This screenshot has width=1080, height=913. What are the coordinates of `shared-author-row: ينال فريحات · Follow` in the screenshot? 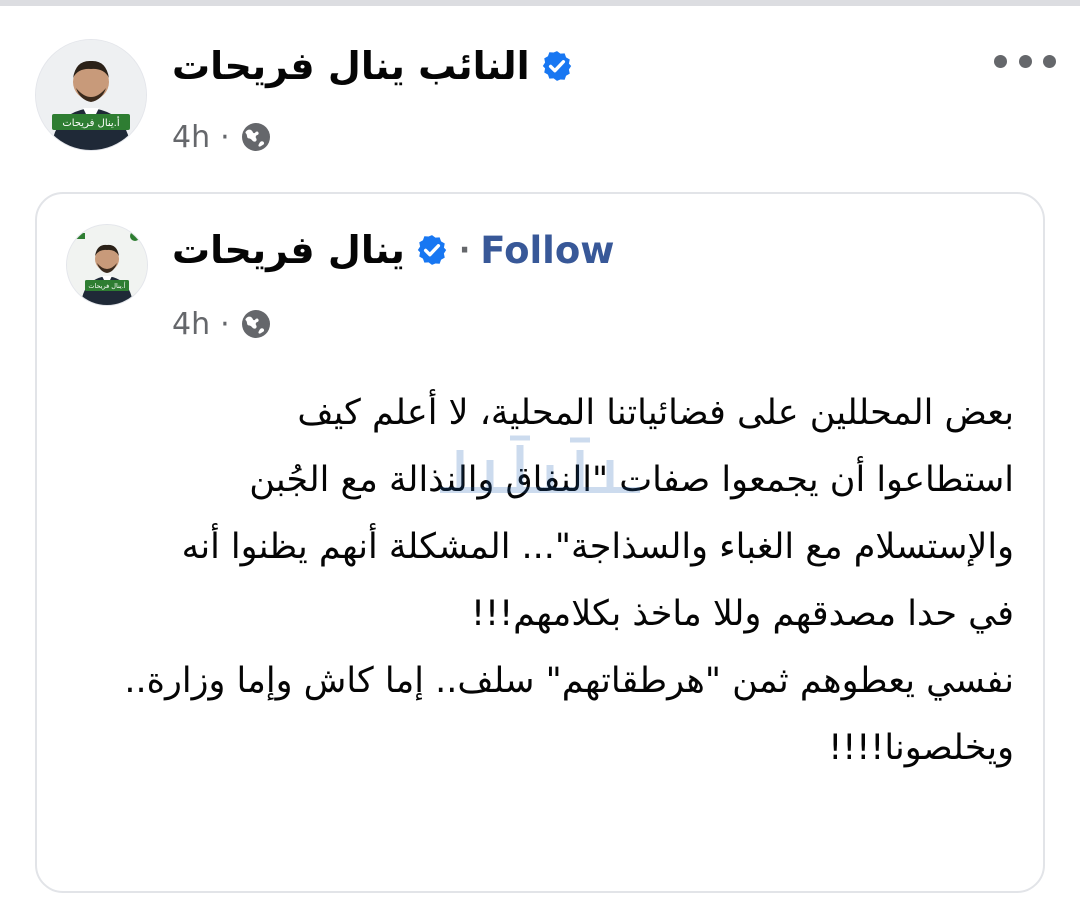 It's located at (393, 250).